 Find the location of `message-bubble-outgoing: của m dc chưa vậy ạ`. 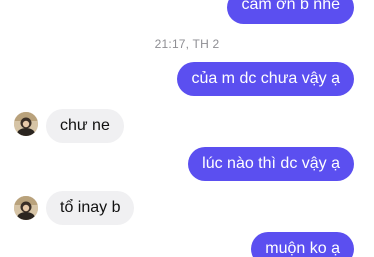

message-bubble-outgoing: của m dc chưa vậy ạ is located at coordinates (265, 79).